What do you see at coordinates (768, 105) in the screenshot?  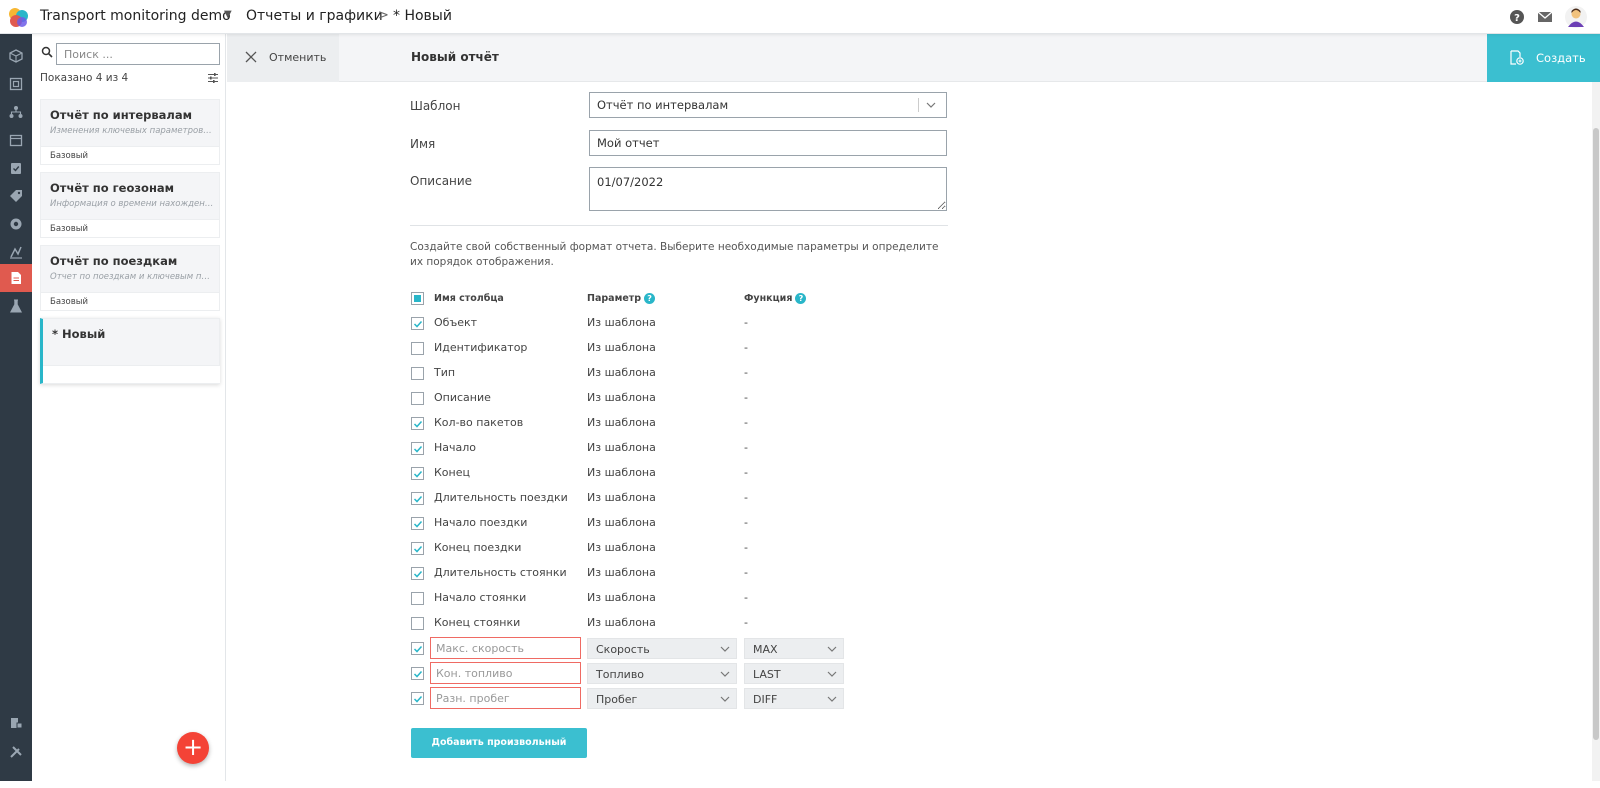 I see `template-select: Отчёт по интервалам` at bounding box center [768, 105].